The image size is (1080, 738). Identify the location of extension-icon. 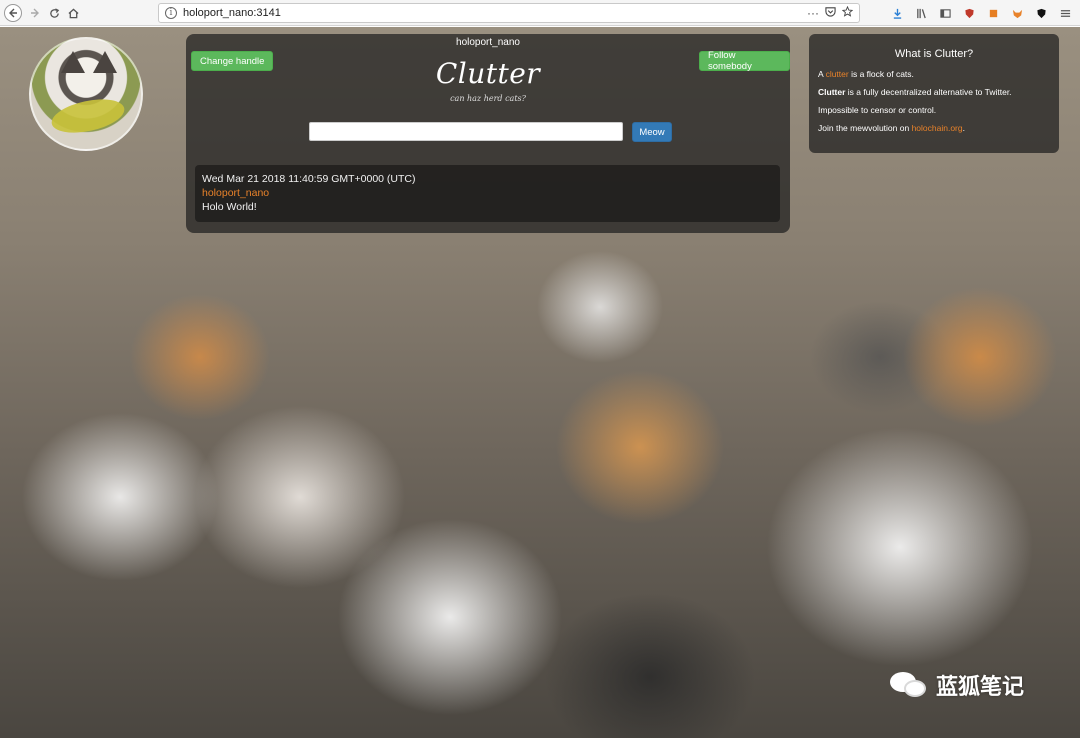
(993, 13).